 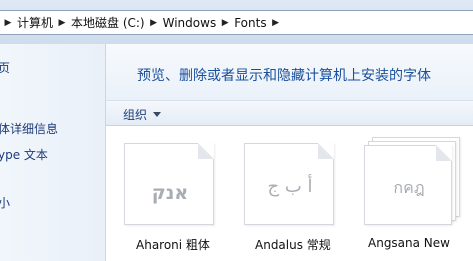 I want to click on chevron-down-icon, so click(x=157, y=114).